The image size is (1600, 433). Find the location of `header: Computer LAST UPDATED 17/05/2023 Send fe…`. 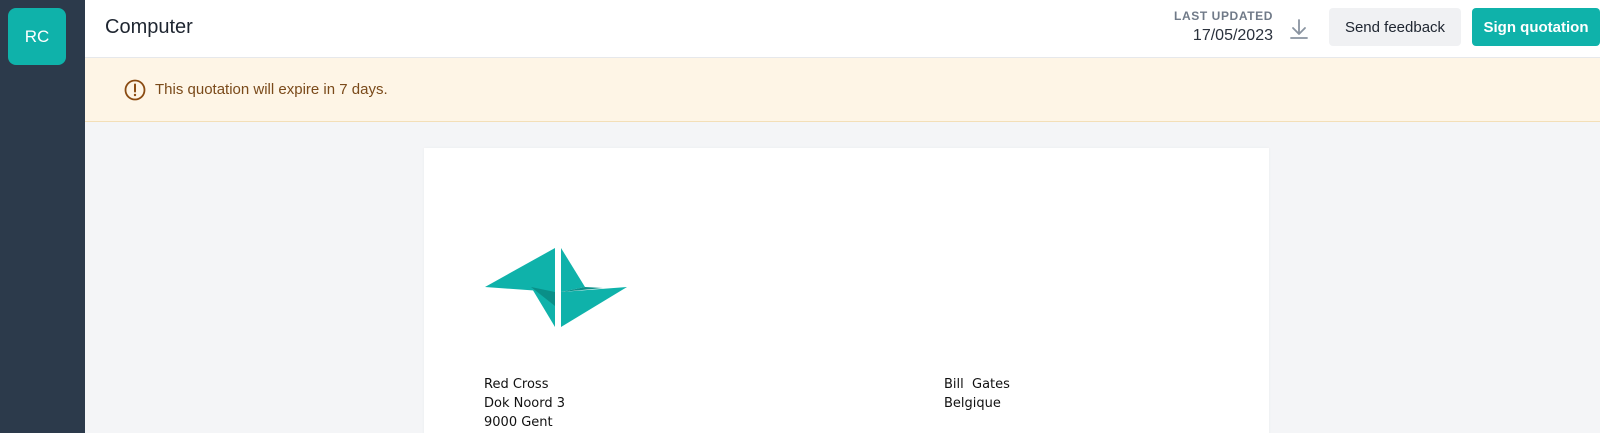

header: Computer LAST UPDATED 17/05/2023 Send fe… is located at coordinates (842, 29).